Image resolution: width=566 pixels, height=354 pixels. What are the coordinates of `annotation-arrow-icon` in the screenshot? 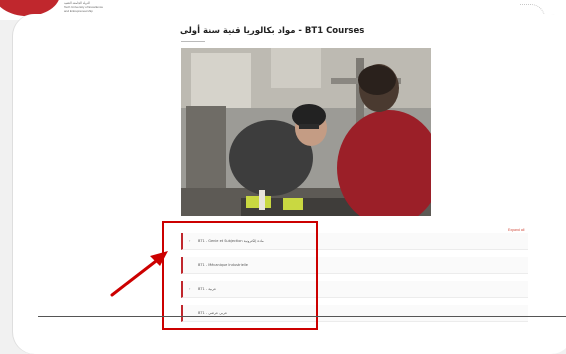 It's located at (139, 274).